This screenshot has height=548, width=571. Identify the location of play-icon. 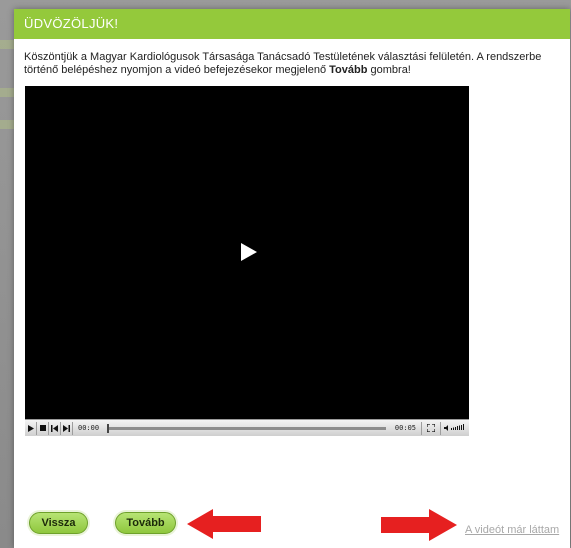
(249, 252).